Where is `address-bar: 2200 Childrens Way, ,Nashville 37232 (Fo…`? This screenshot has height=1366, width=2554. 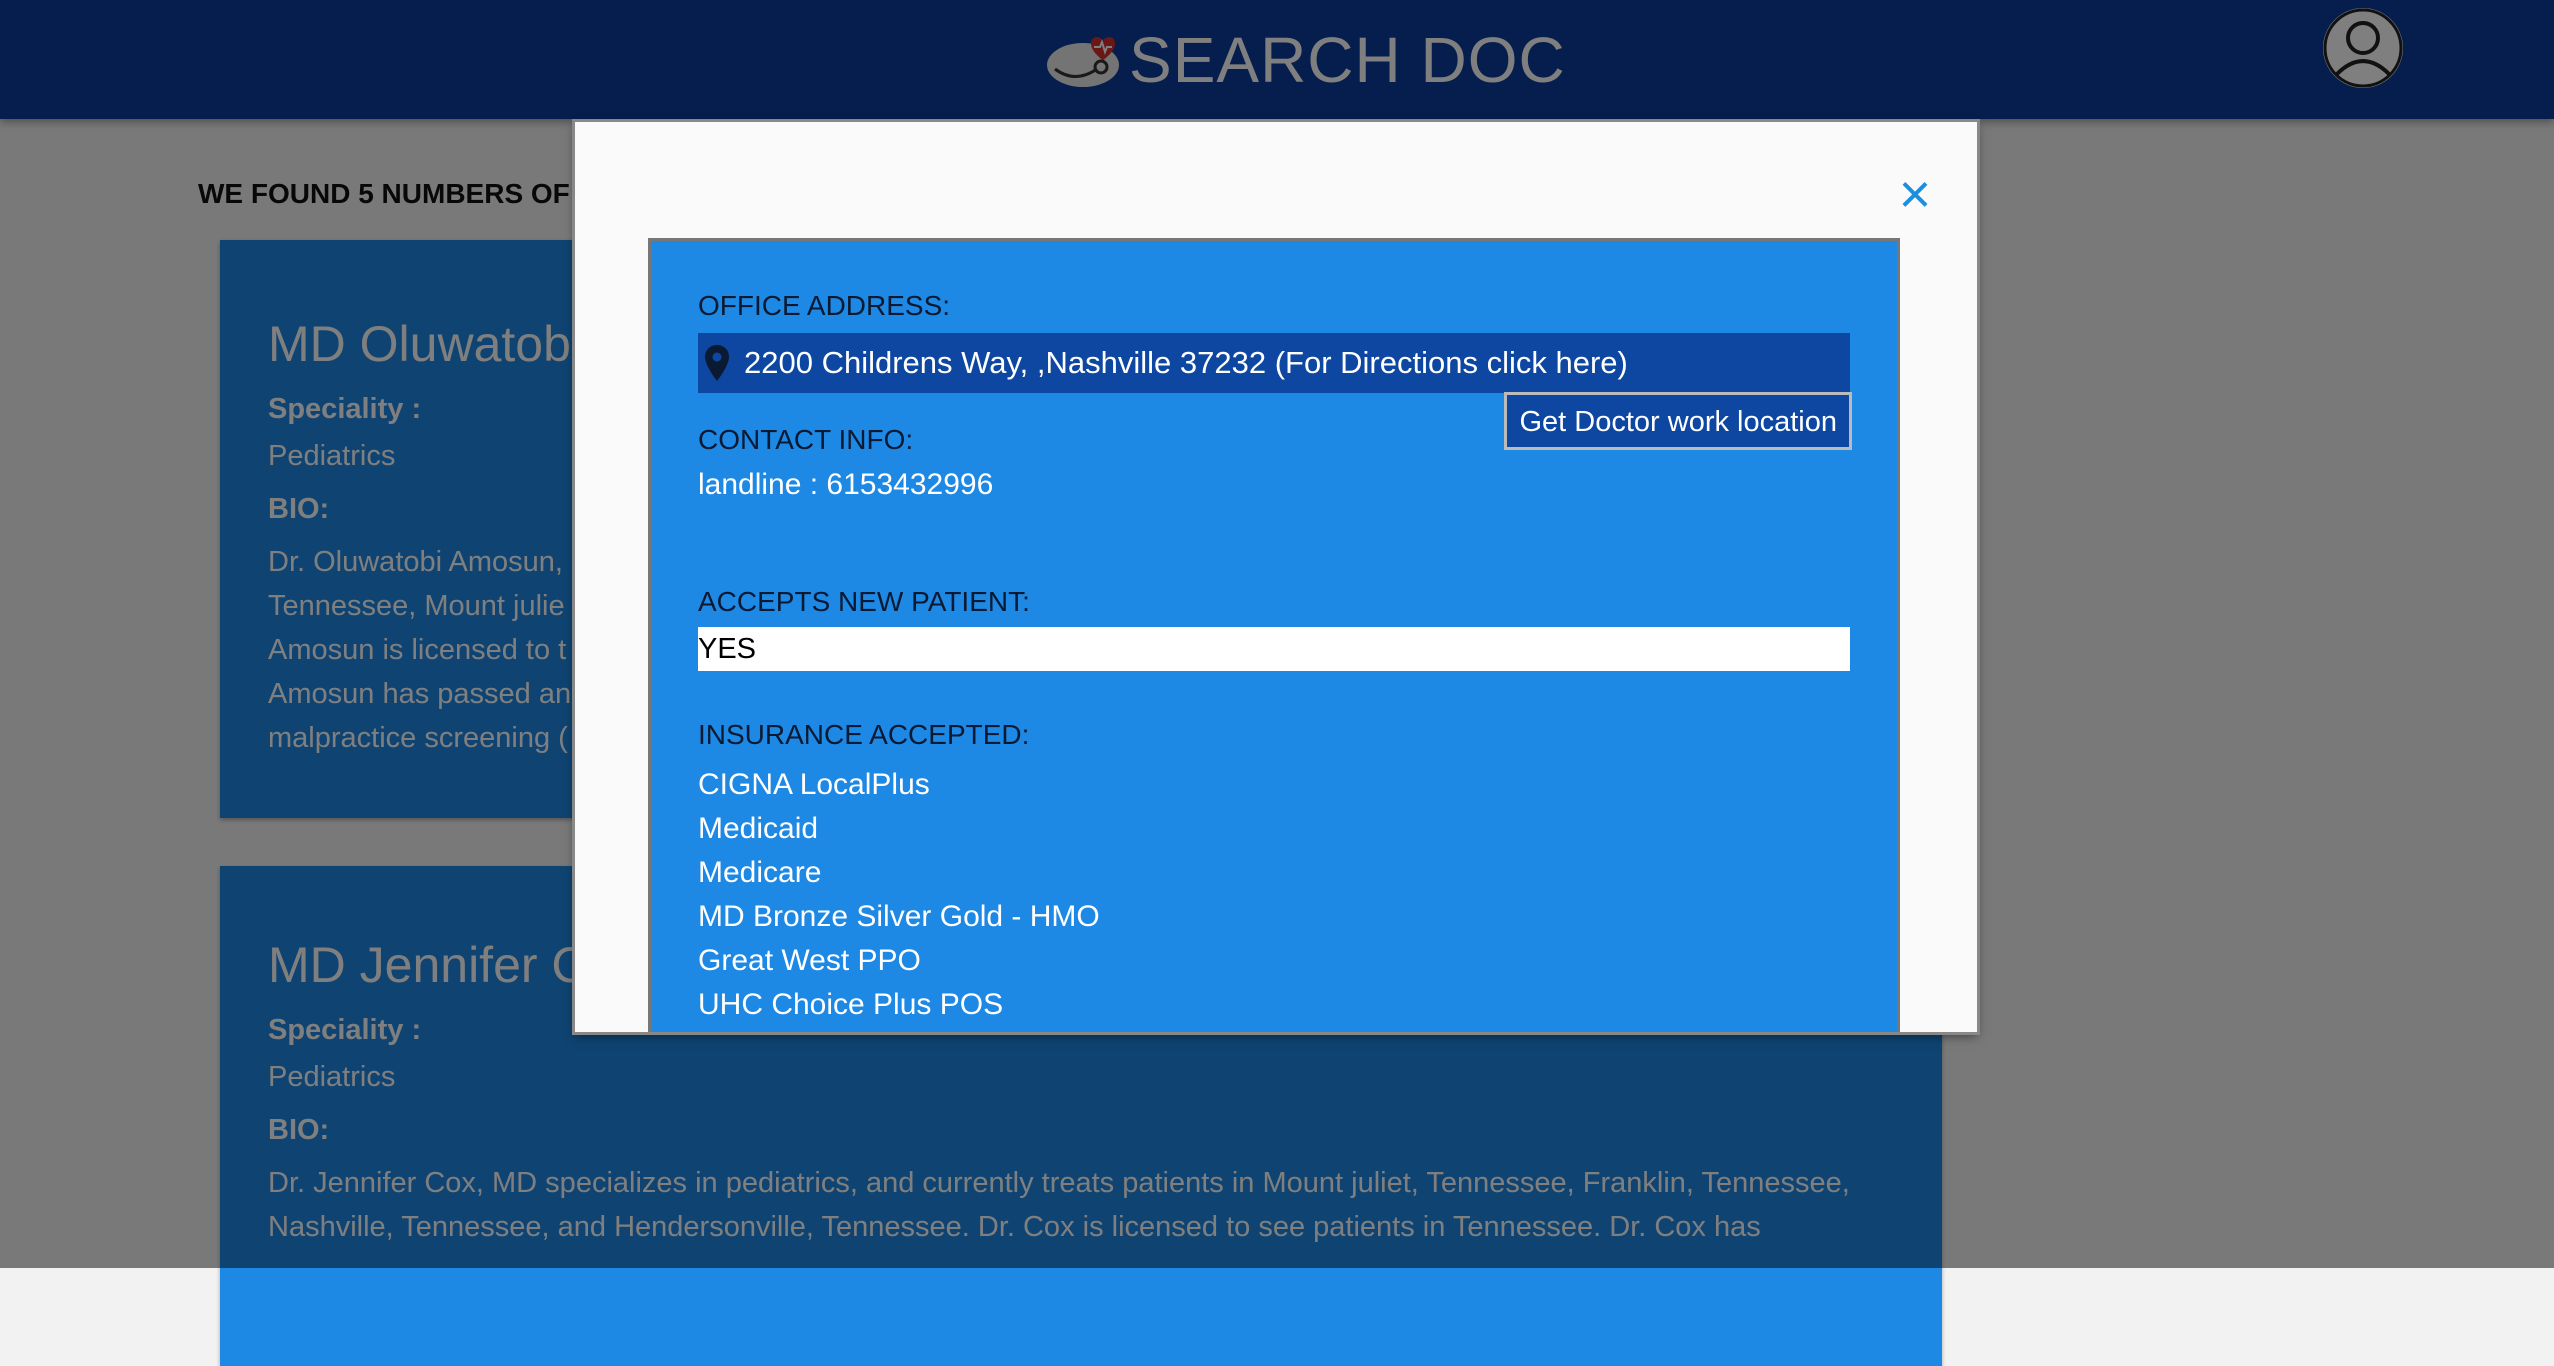
address-bar: 2200 Childrens Way, ,Nashville 37232 (Fo… is located at coordinates (1274, 363).